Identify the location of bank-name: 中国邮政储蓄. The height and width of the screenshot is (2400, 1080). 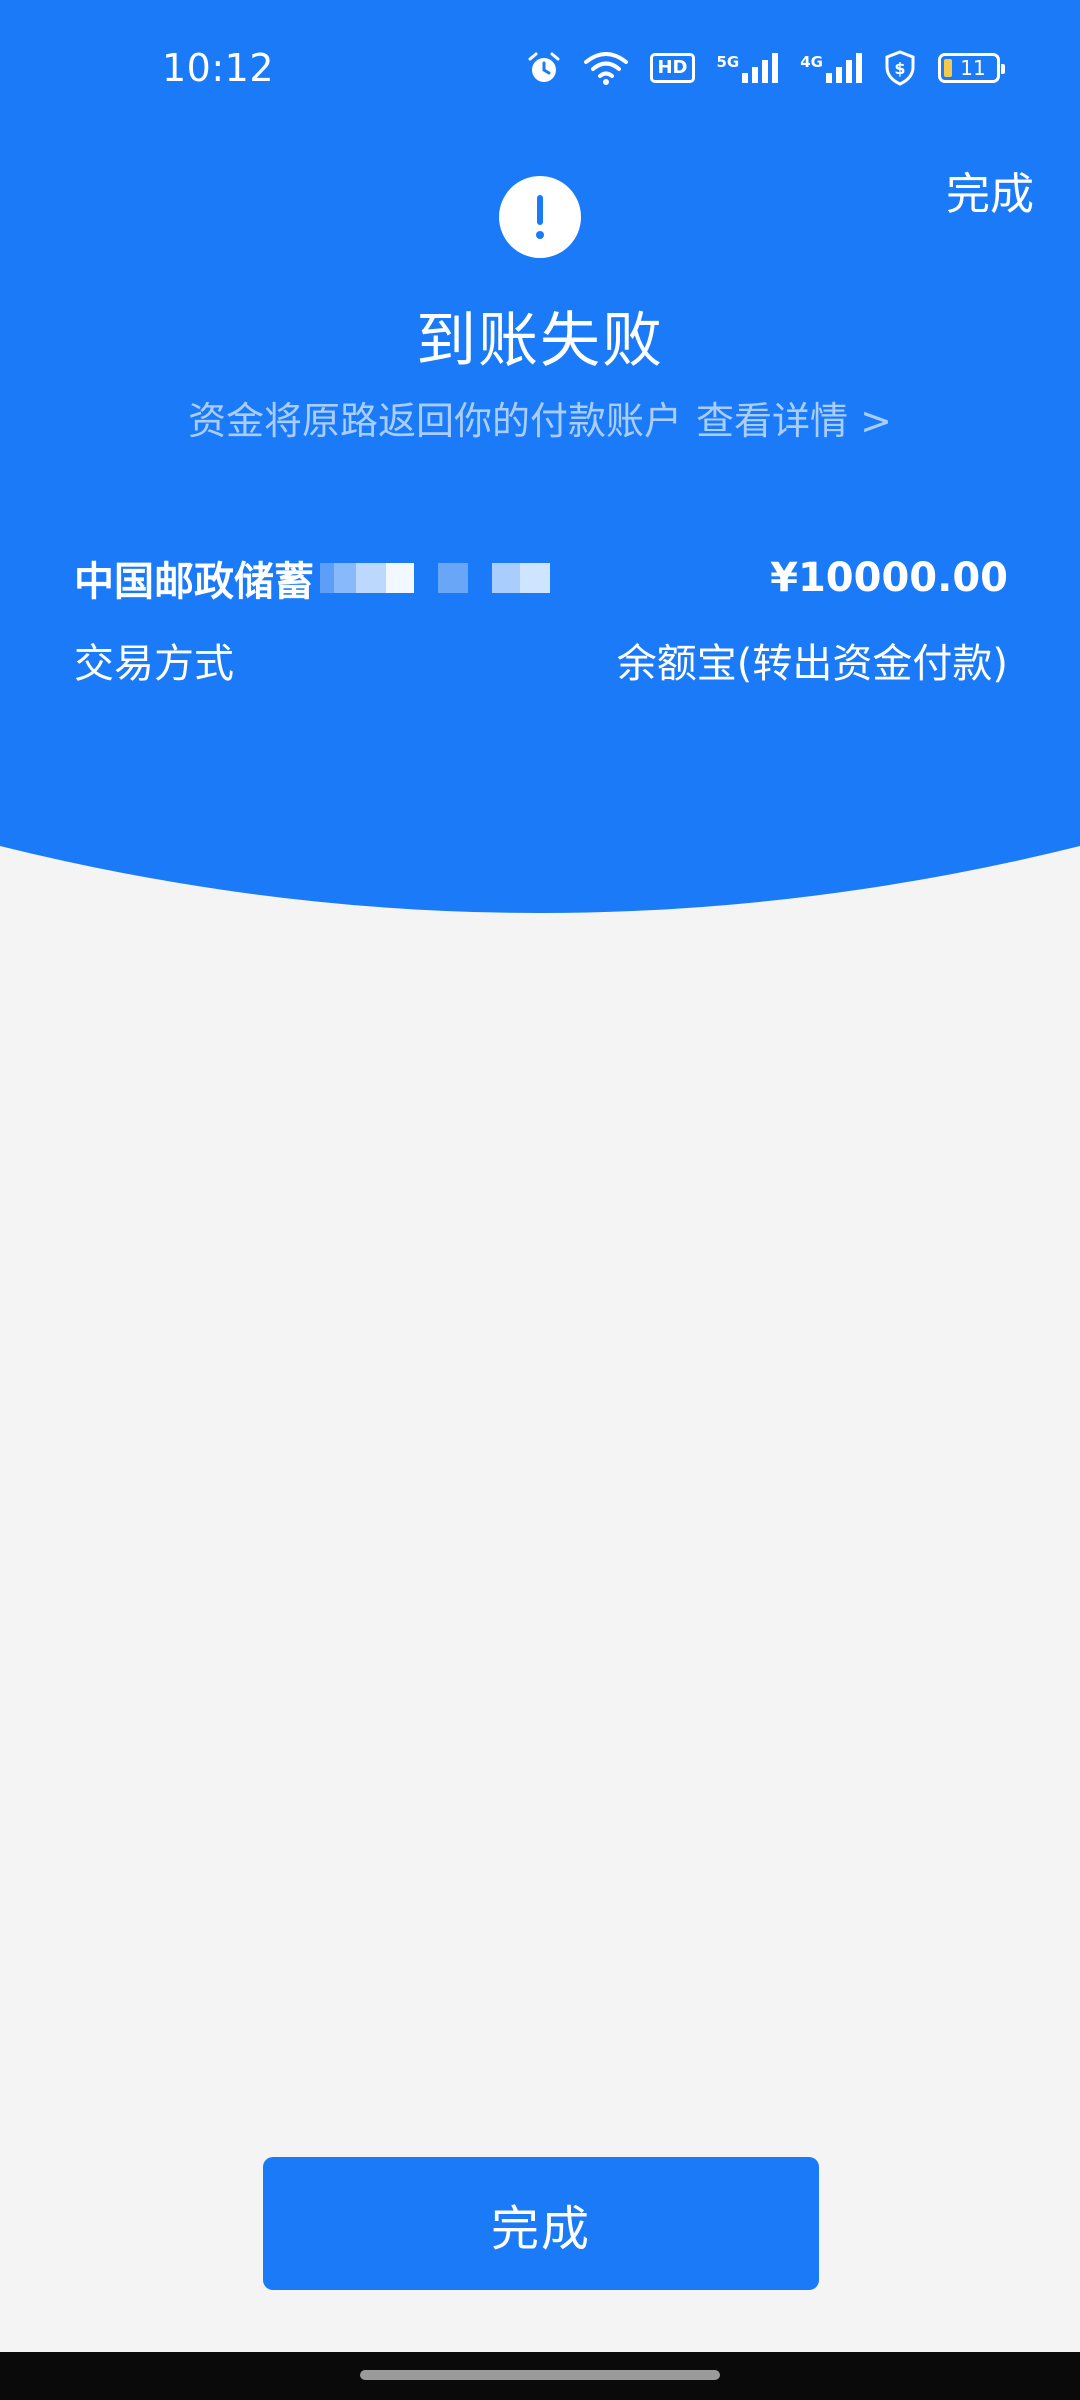
(312, 578).